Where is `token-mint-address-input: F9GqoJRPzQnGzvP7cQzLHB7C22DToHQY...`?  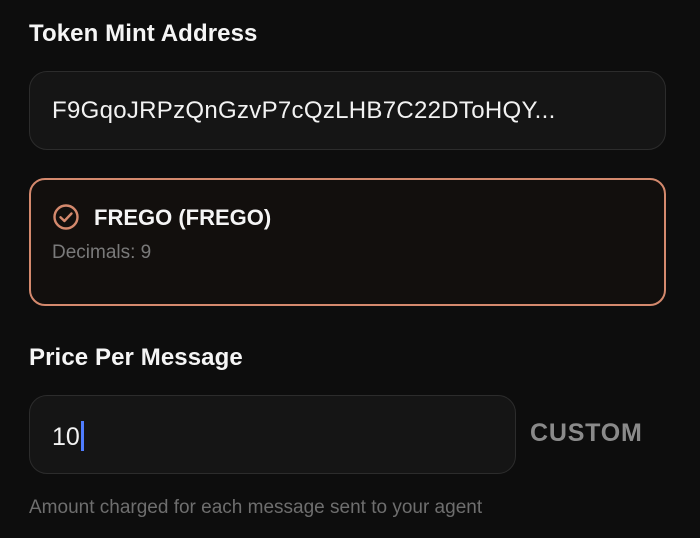 token-mint-address-input: F9GqoJRPzQnGzvP7cQzLHB7C22DToHQY... is located at coordinates (347, 110).